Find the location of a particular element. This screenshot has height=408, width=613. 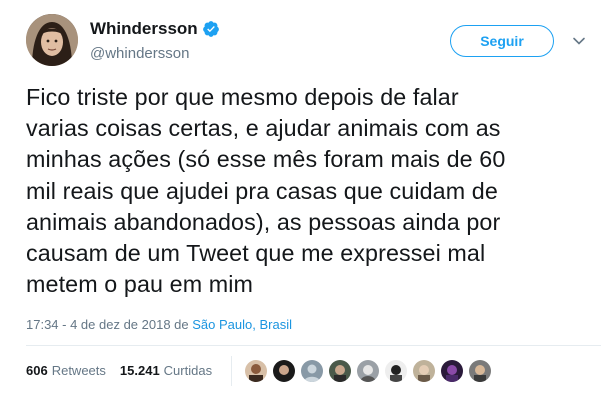

display-name: Whindersson is located at coordinates (144, 29).